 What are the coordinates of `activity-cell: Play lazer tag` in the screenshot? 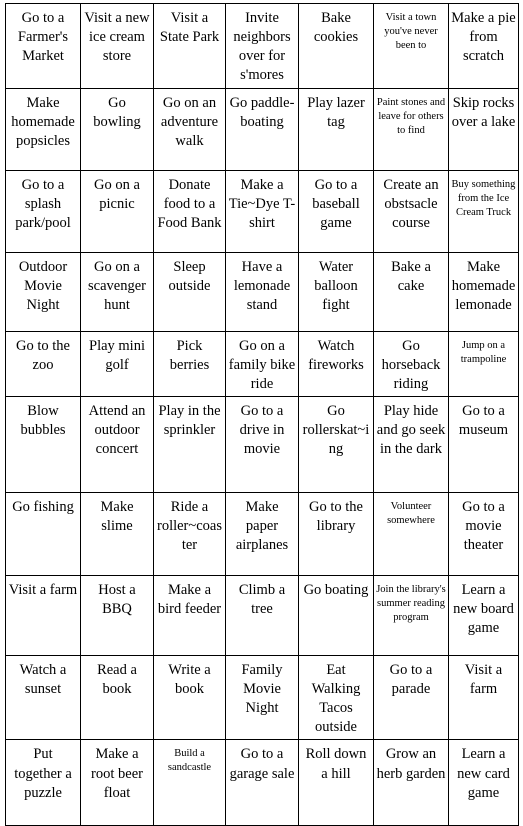 It's located at (336, 129).